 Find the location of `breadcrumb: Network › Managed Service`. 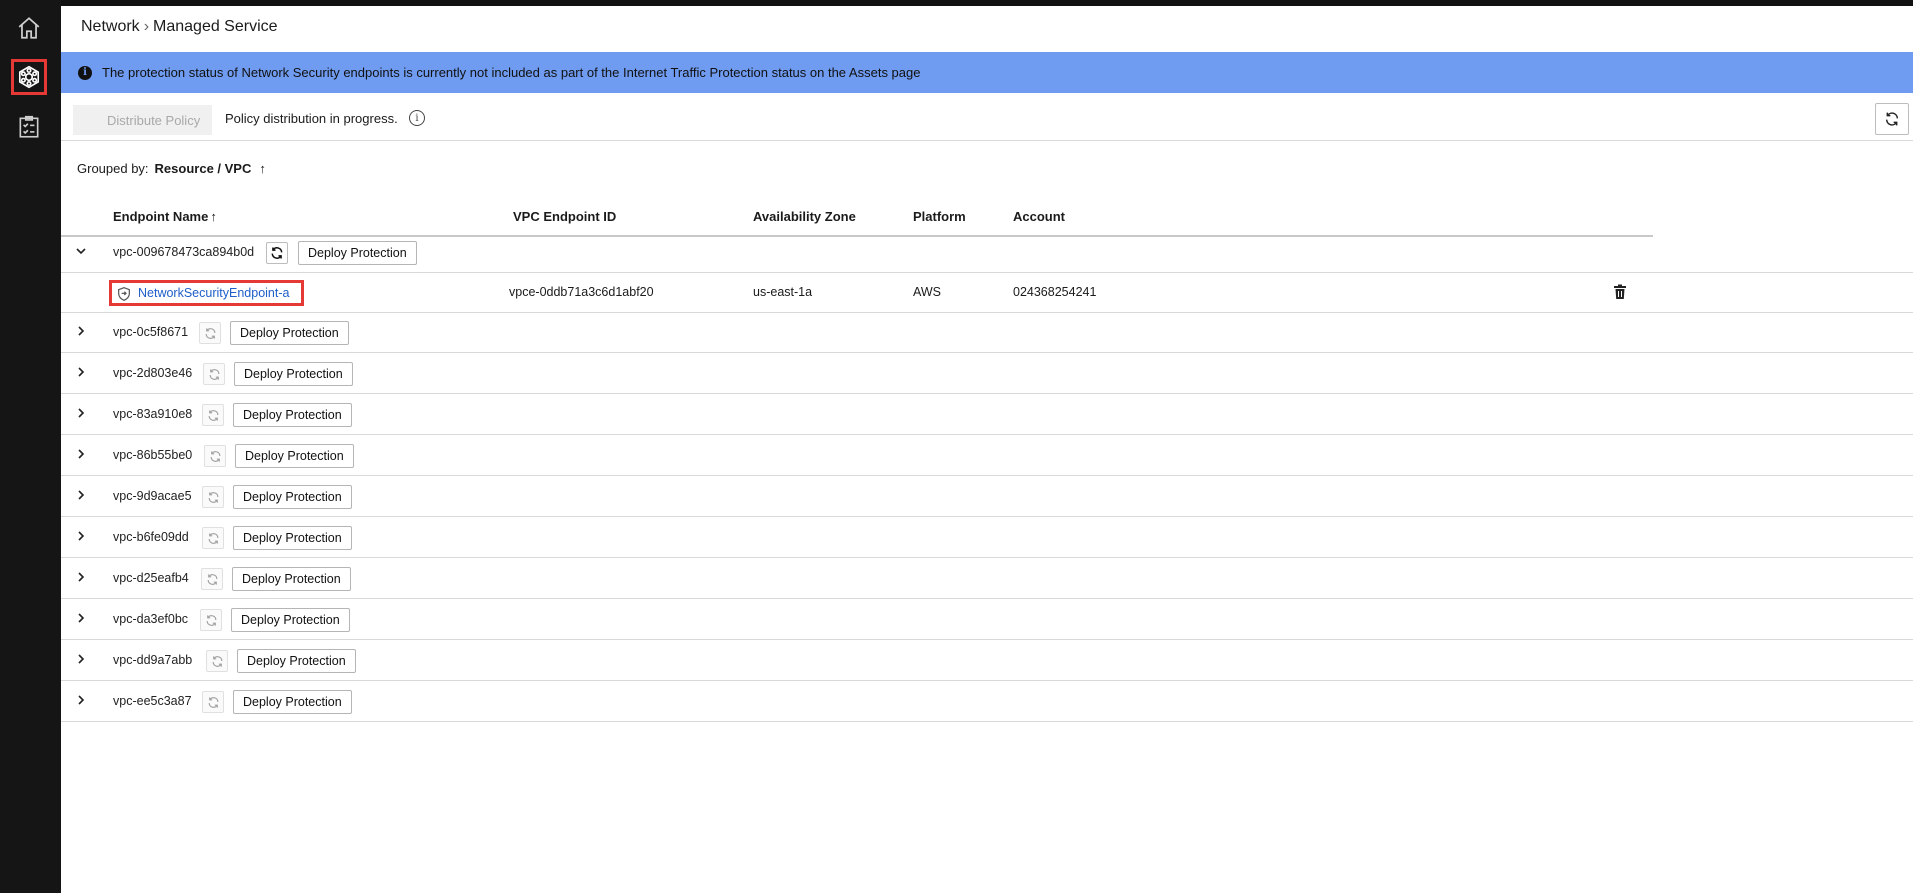

breadcrumb: Network › Managed Service is located at coordinates (179, 27).